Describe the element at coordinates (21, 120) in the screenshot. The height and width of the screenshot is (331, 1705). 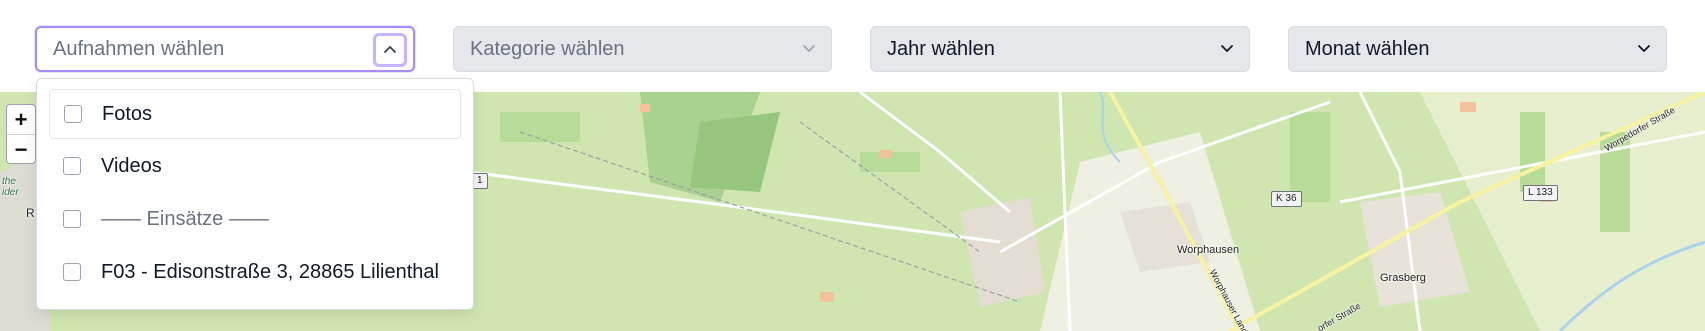
I see `zoom-in-button: +` at that location.